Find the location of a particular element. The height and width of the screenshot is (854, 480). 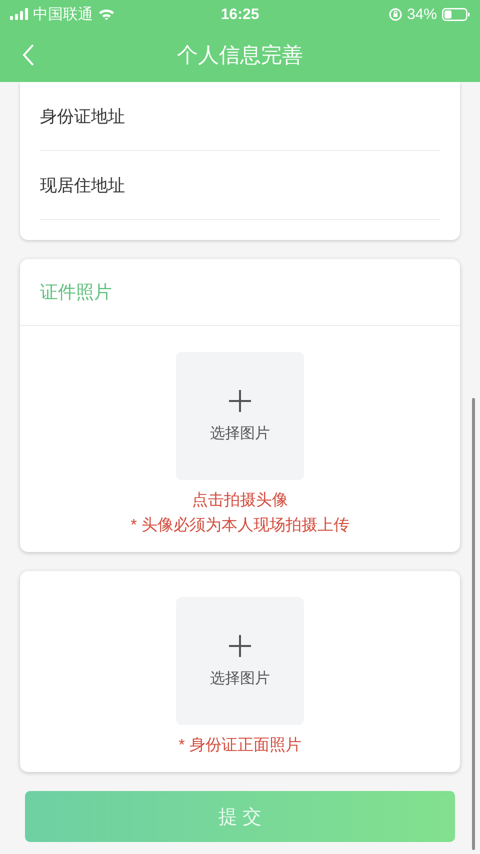

signal-icon is located at coordinates (19, 14).